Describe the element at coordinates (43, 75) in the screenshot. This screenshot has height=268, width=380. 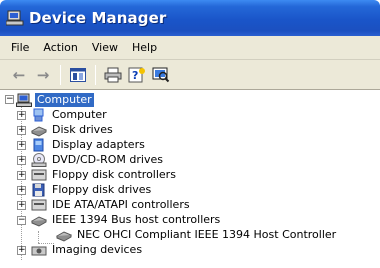
I see `forward-arrow-icon: →` at that location.